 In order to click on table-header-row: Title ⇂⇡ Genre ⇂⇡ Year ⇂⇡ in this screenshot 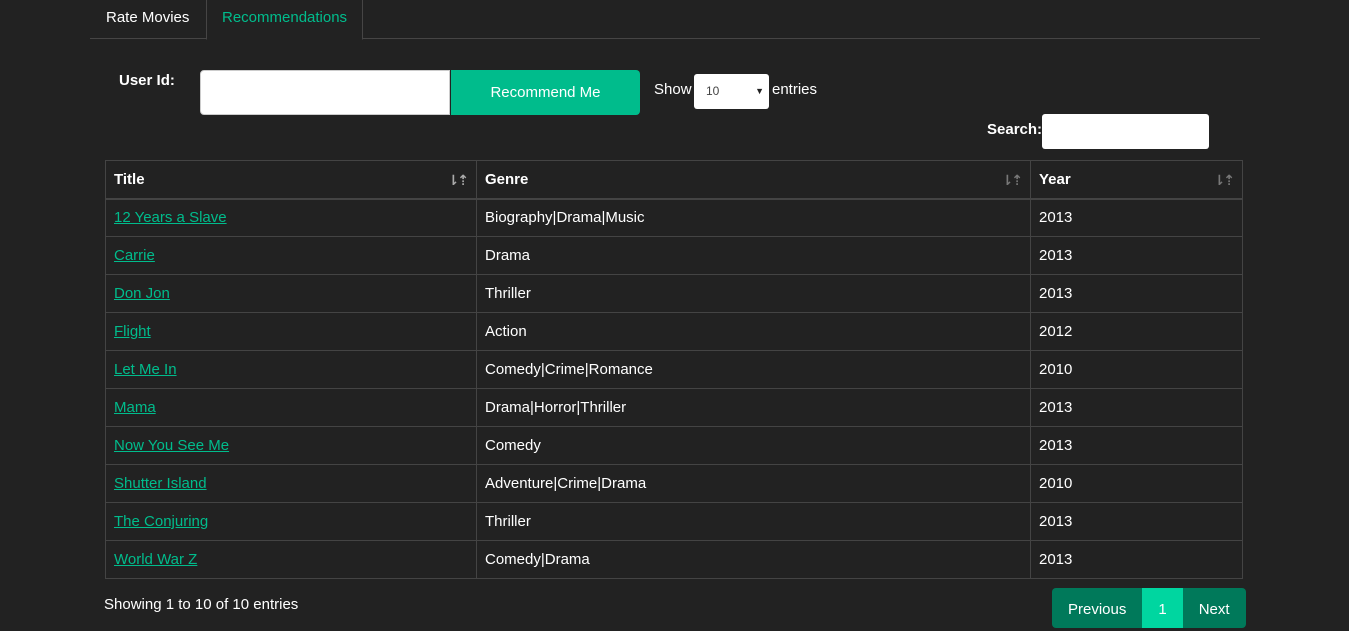, I will do `click(674, 180)`.